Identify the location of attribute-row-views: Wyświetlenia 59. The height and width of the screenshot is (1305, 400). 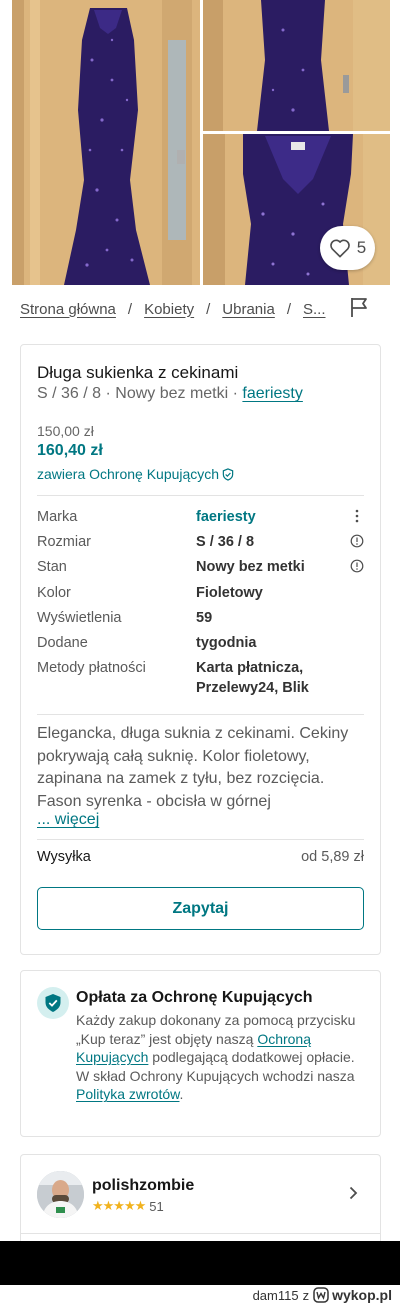
(200, 618).